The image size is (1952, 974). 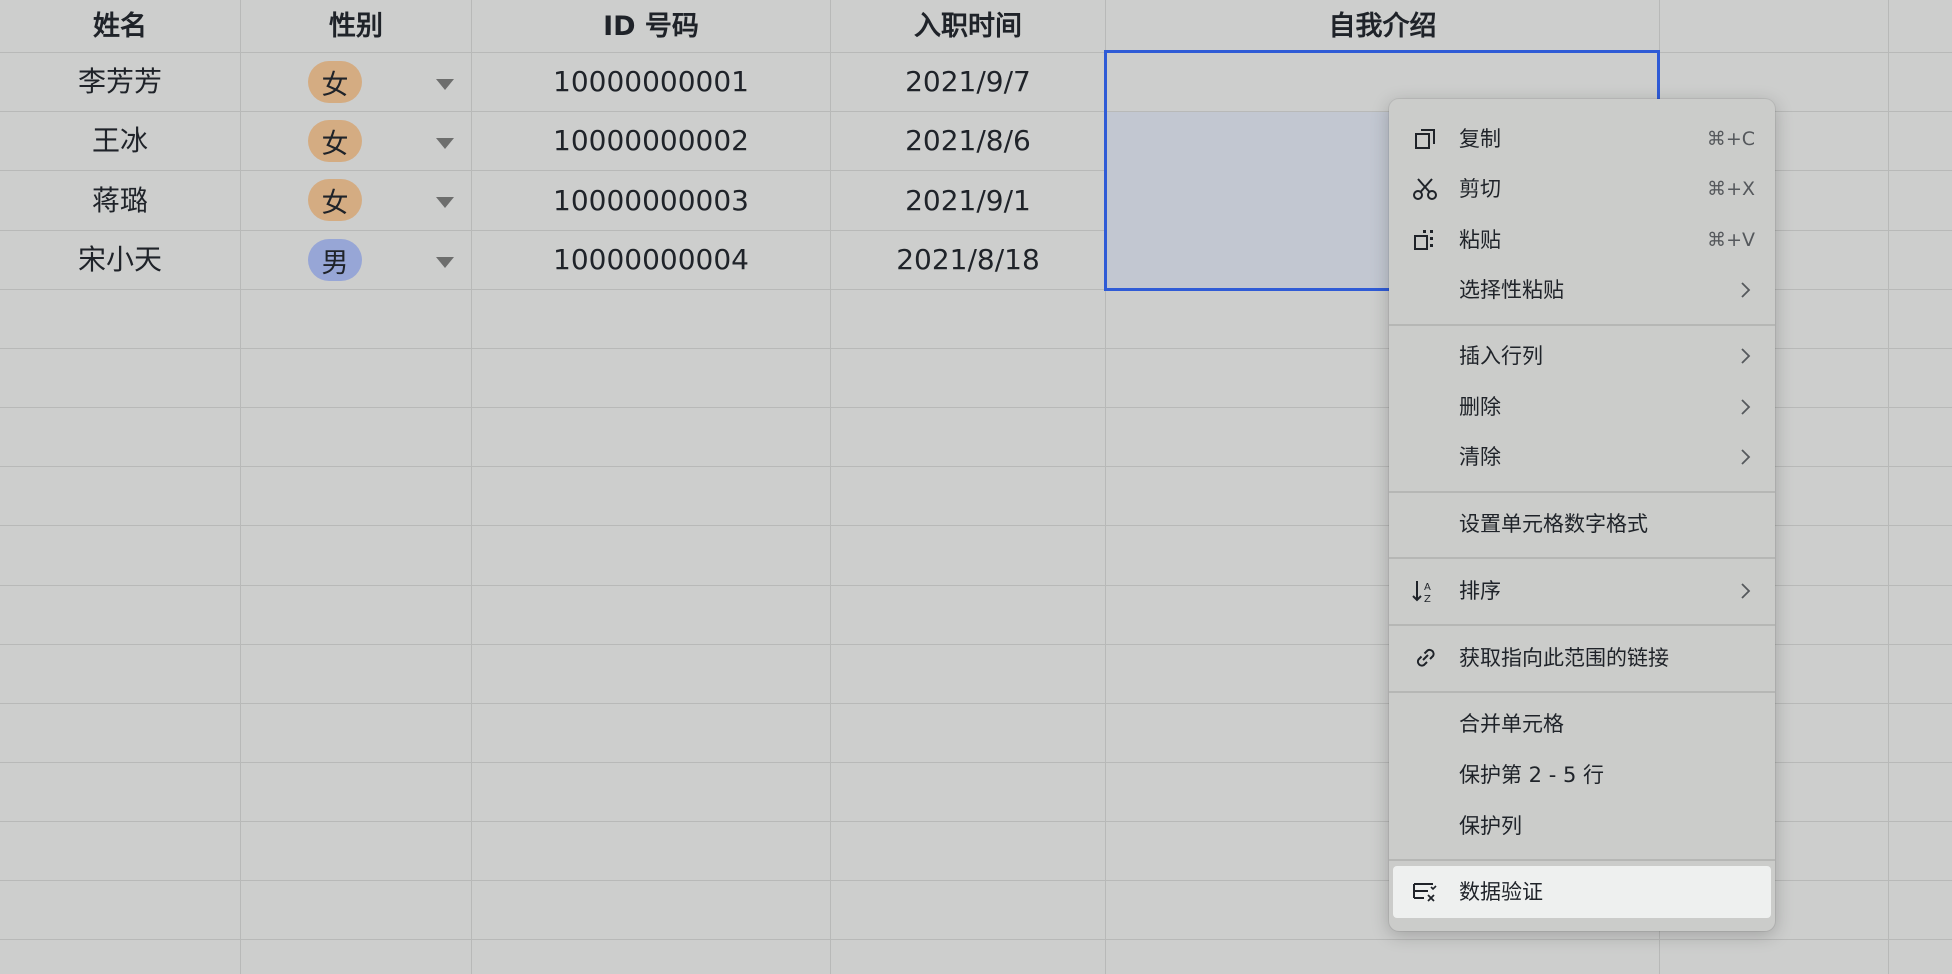 What do you see at coordinates (1532, 775) in the screenshot?
I see `menu-item-label: 保护第 2 - 5 行` at bounding box center [1532, 775].